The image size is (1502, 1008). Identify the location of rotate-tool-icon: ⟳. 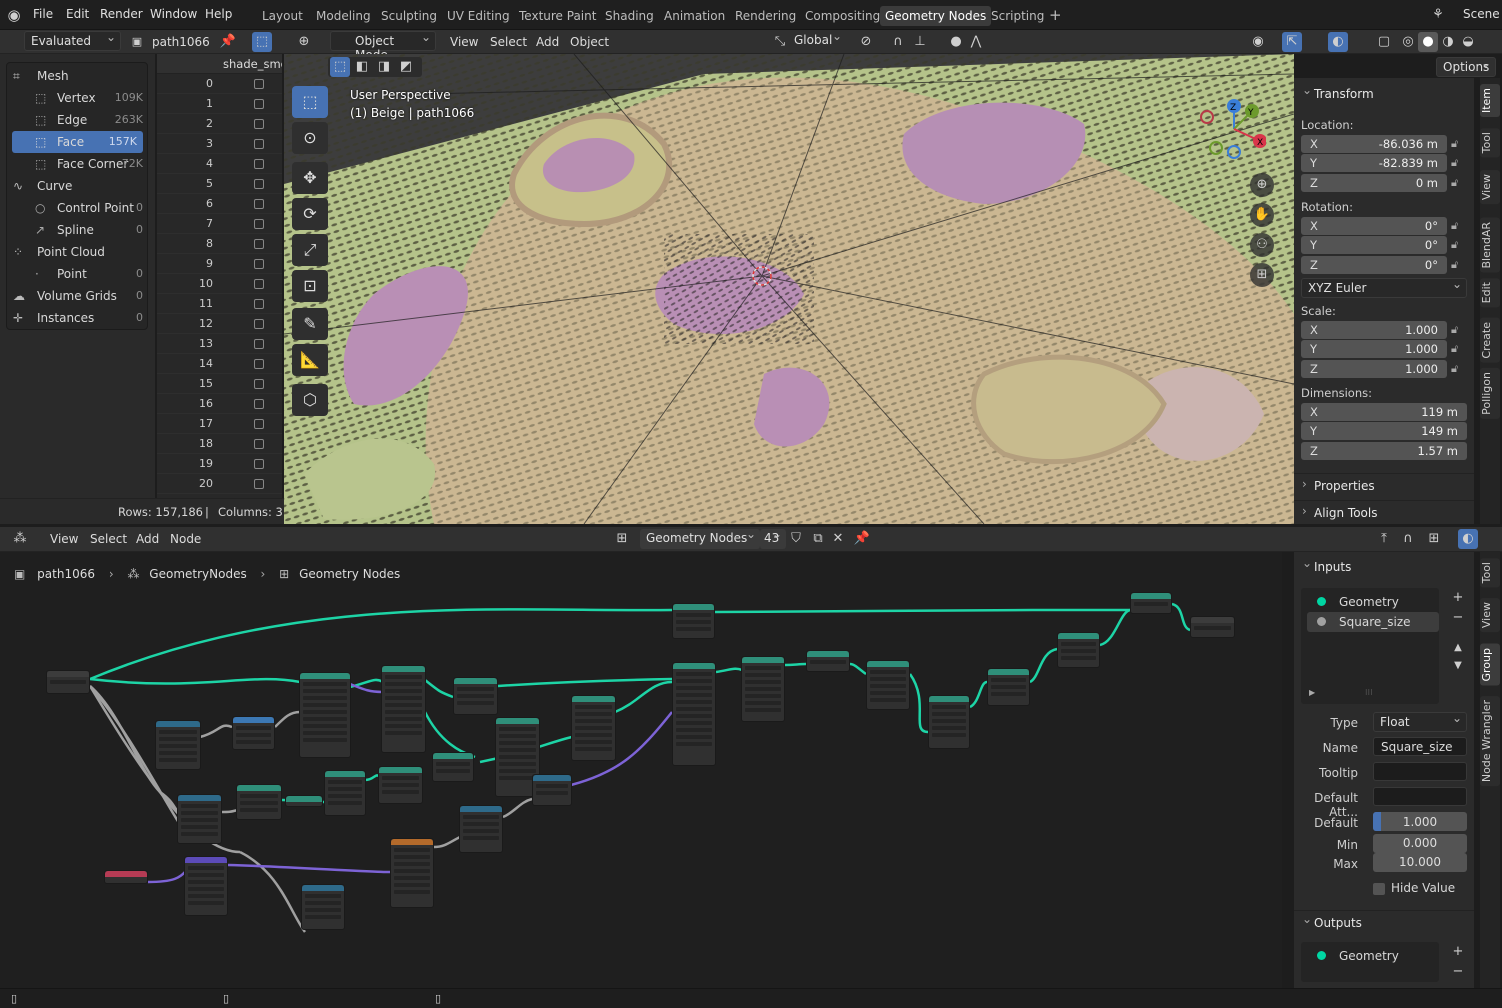
(310, 214).